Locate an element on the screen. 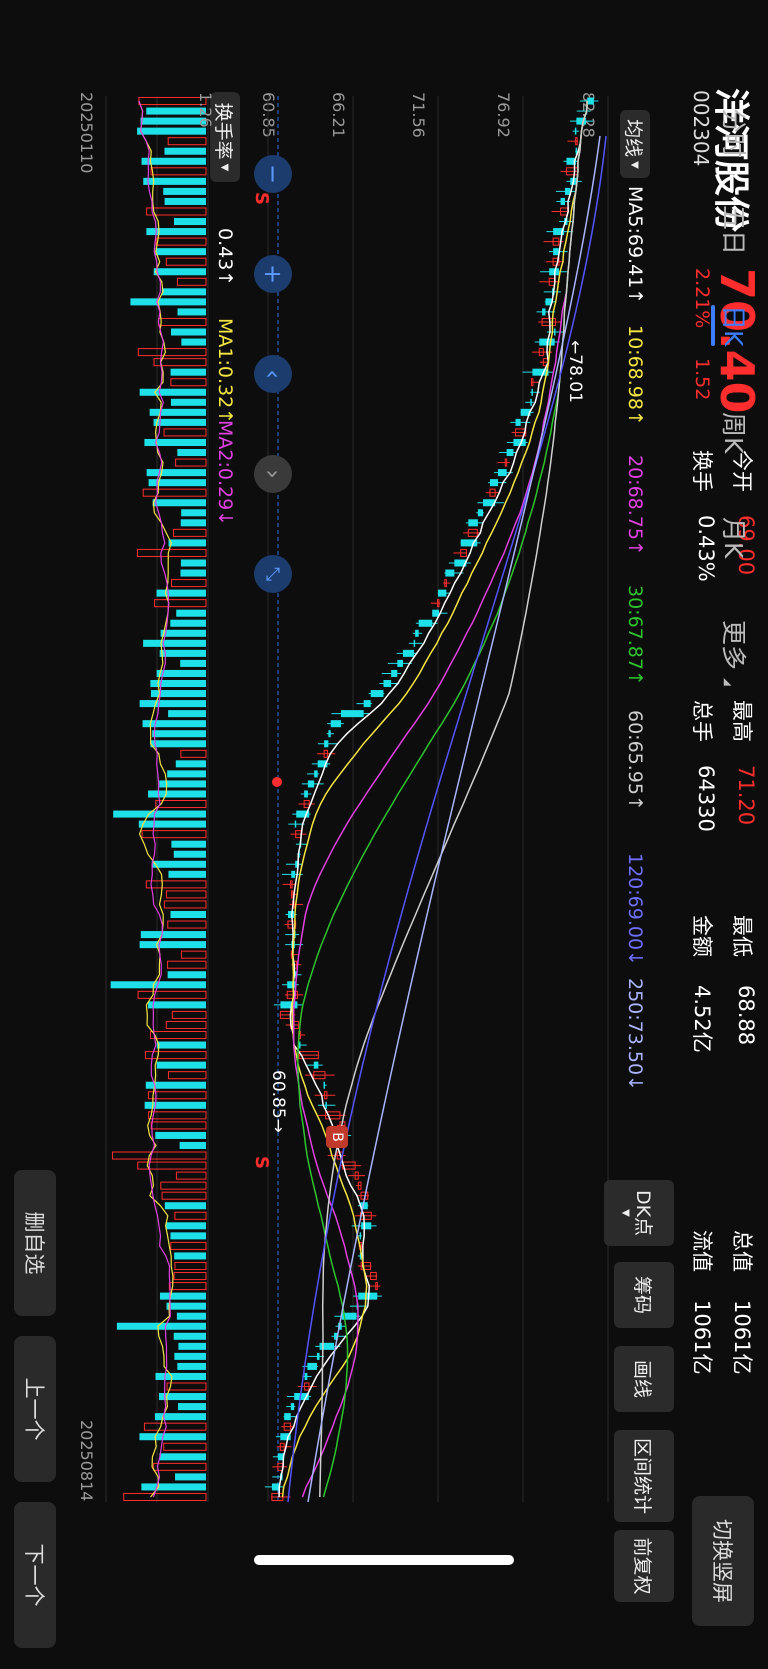 Image resolution: width=768 pixels, height=1669 pixels. remove-watchlist-button: 删自选 is located at coordinates (35, 1243).